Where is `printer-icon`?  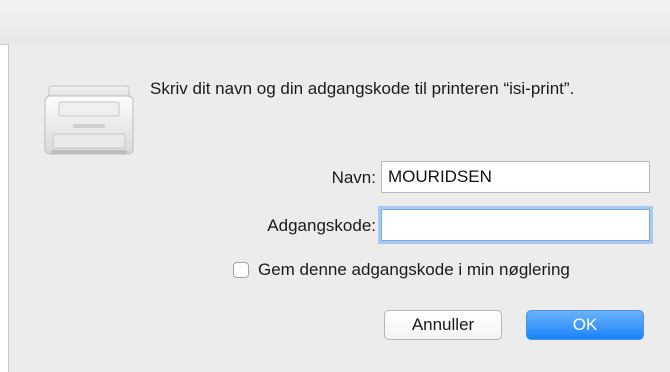 printer-icon is located at coordinates (89, 120).